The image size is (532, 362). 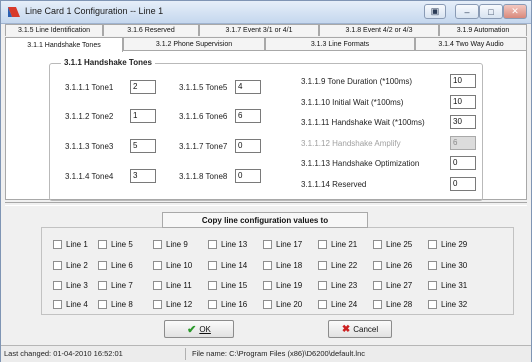 What do you see at coordinates (70, 244) in the screenshot?
I see `line-checkbox-item: Line 1` at bounding box center [70, 244].